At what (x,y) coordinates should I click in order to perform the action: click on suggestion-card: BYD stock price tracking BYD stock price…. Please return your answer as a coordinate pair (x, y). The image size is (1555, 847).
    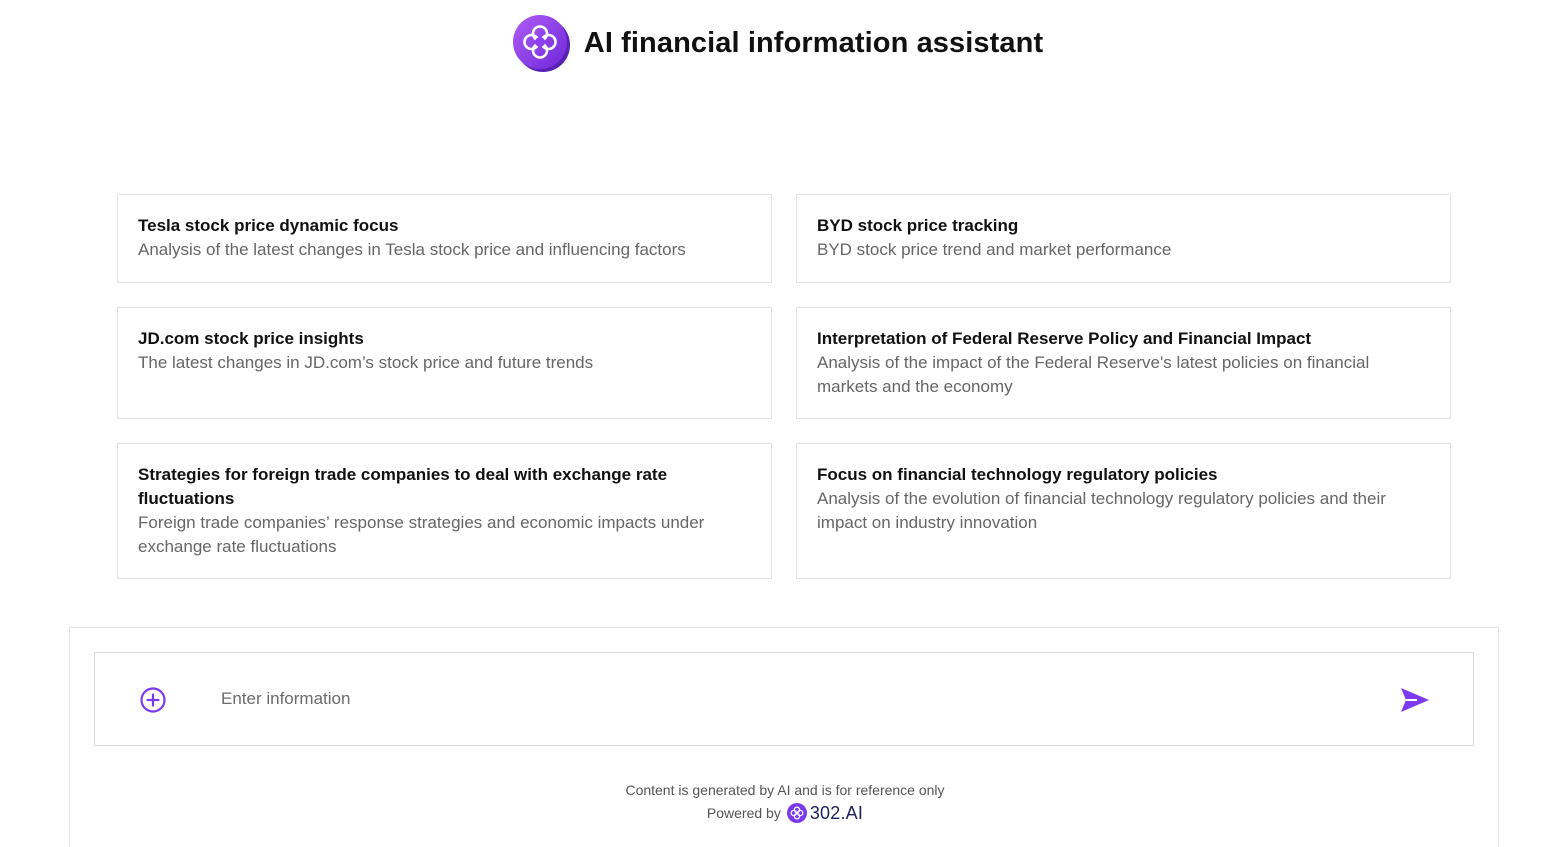
    Looking at the image, I should click on (1123, 238).